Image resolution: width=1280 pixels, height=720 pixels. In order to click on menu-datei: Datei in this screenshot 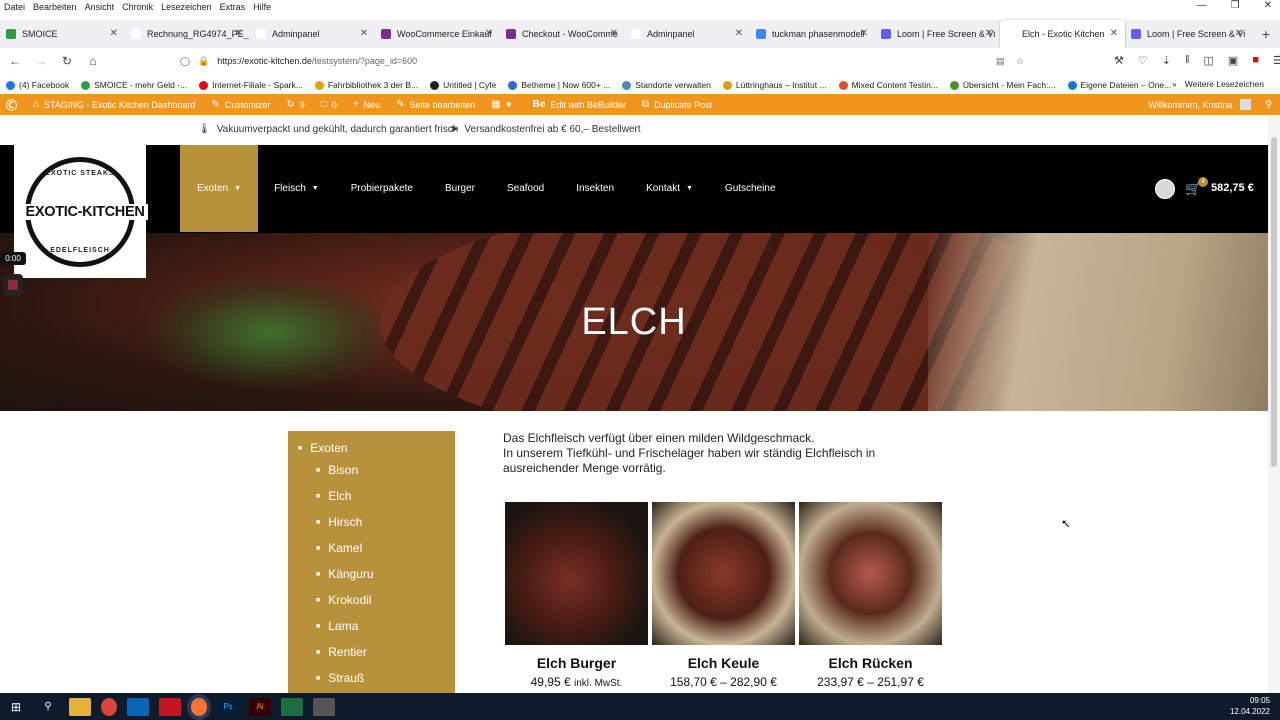, I will do `click(14, 7)`.